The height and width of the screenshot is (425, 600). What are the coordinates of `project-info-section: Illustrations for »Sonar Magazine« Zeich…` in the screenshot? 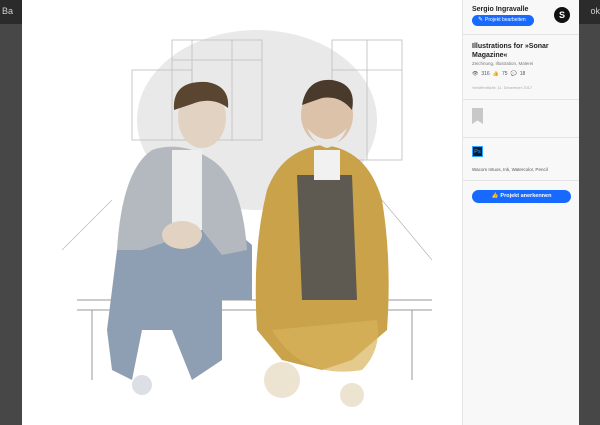 It's located at (521, 67).